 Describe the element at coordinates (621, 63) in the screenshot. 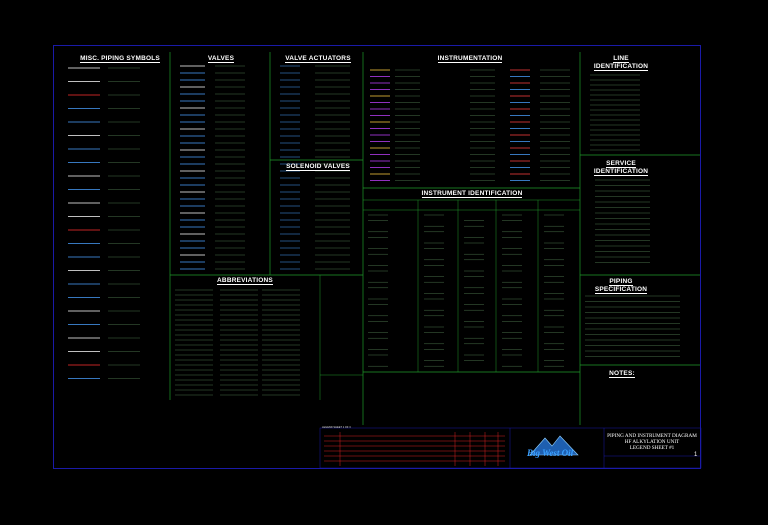

I see `header-line-identification: LINE IDENTIFICATION` at that location.